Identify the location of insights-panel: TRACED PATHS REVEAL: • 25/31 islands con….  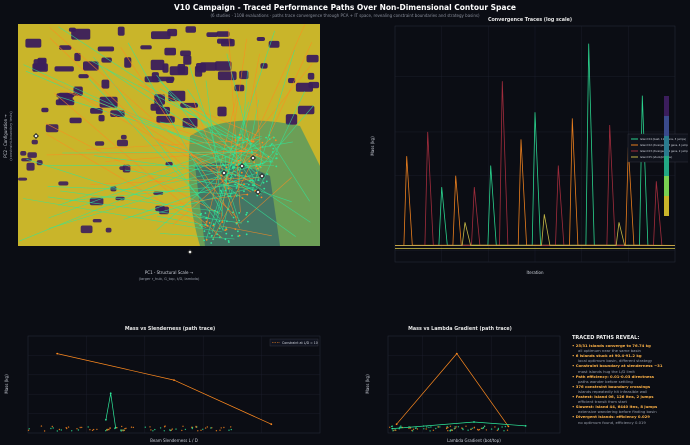
(630, 380).